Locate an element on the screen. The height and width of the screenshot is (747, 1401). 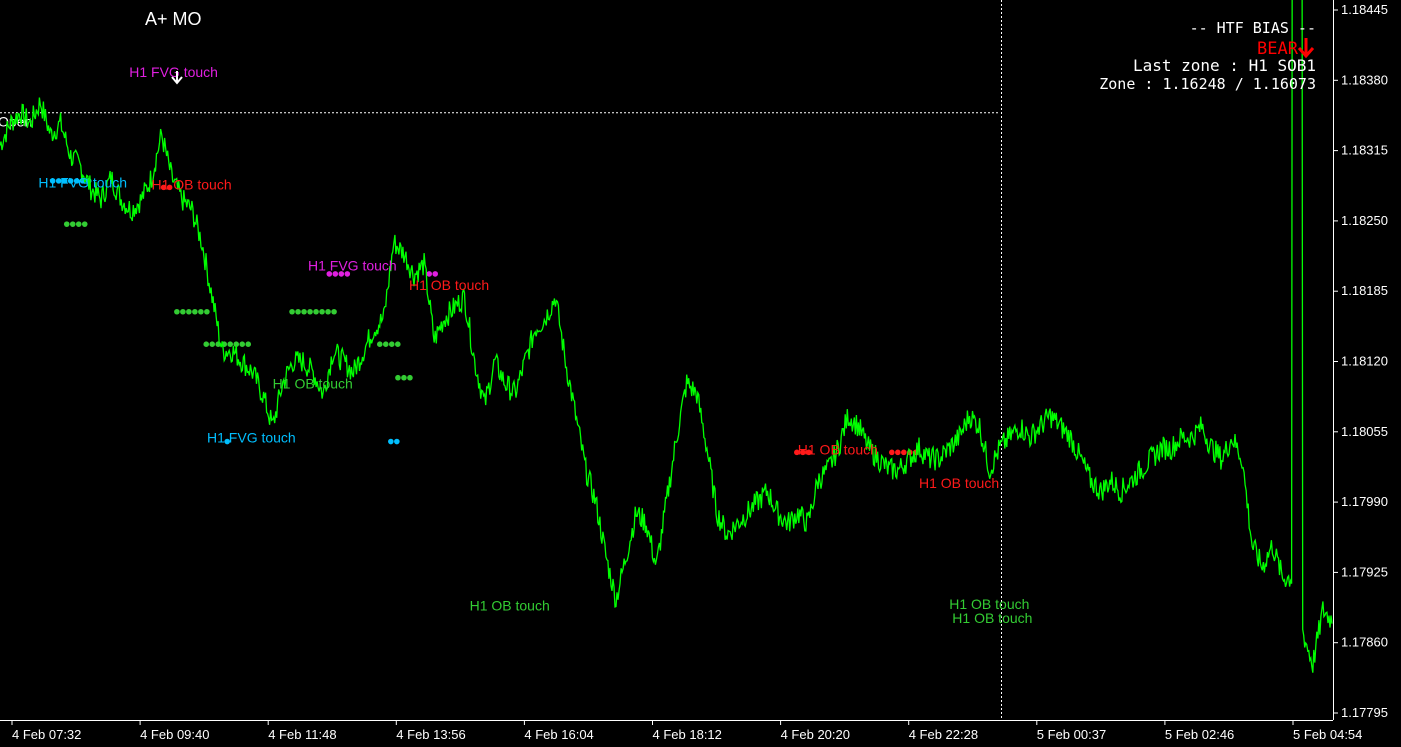
price-tick-label: 1.18315 is located at coordinates (1364, 150).